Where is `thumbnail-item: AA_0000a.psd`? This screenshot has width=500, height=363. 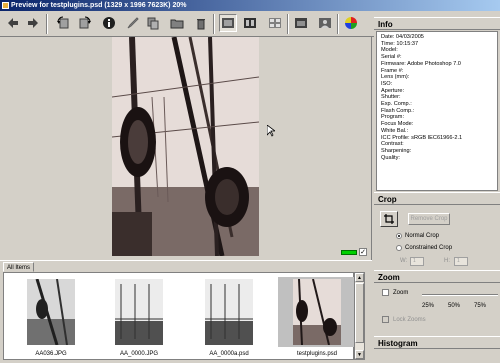 thumbnail-item: AA_0000a.psd is located at coordinates (229, 318).